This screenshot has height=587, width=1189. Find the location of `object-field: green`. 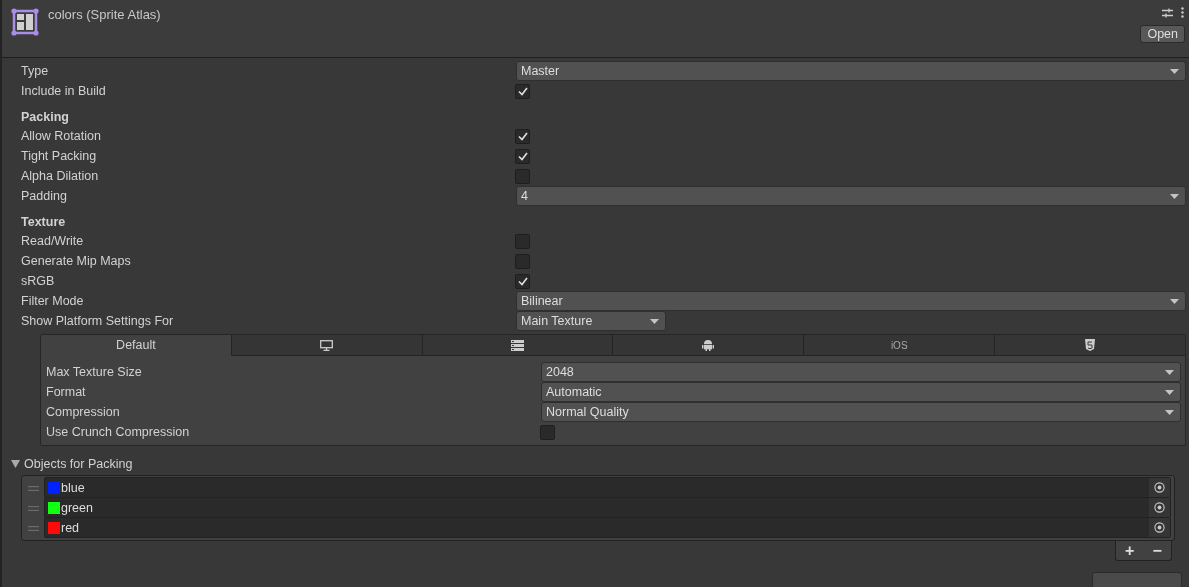

object-field: green is located at coordinates (607, 507).